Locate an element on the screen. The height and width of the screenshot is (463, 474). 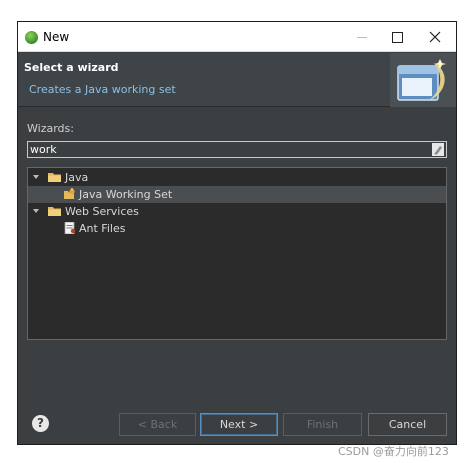
tree-item-label: Web Services is located at coordinates (102, 211).